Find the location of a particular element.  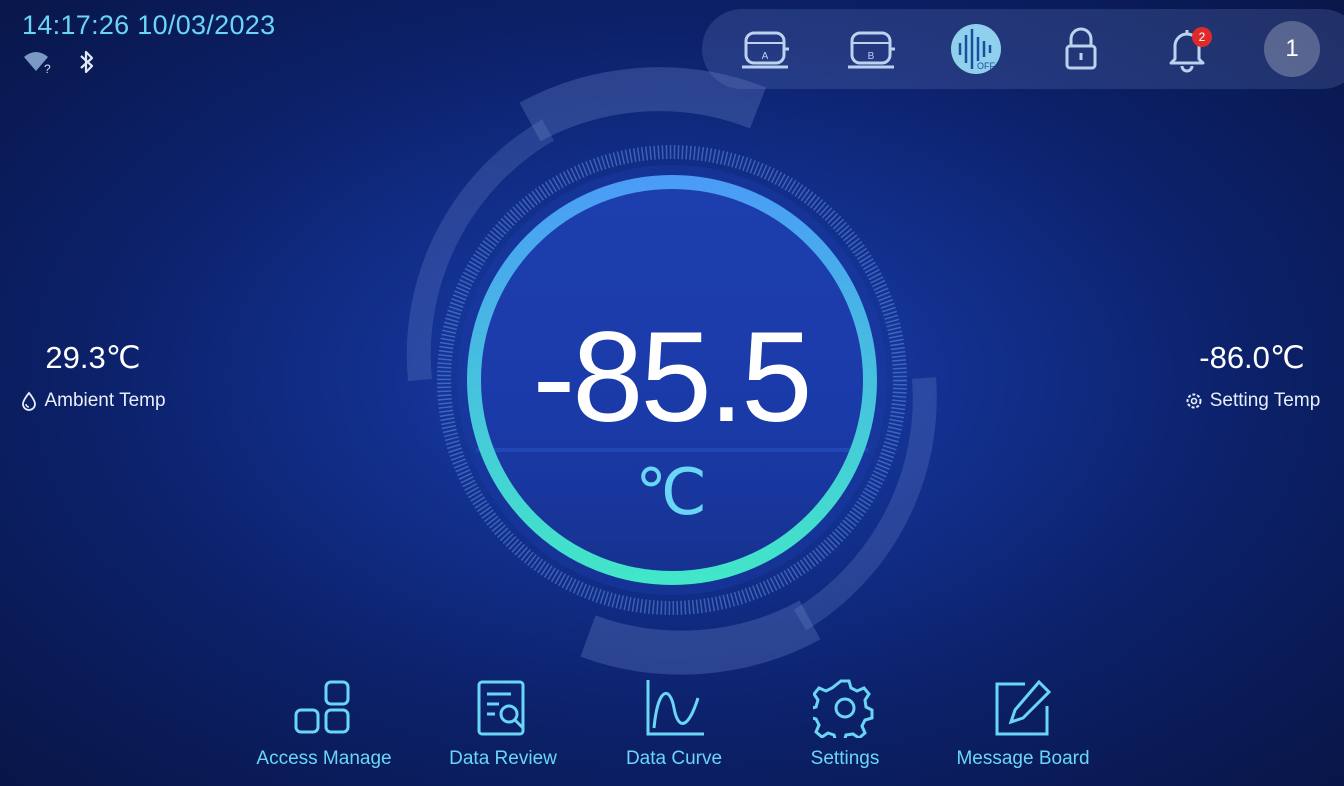

current-temperature: -85.5 is located at coordinates (672, 377).